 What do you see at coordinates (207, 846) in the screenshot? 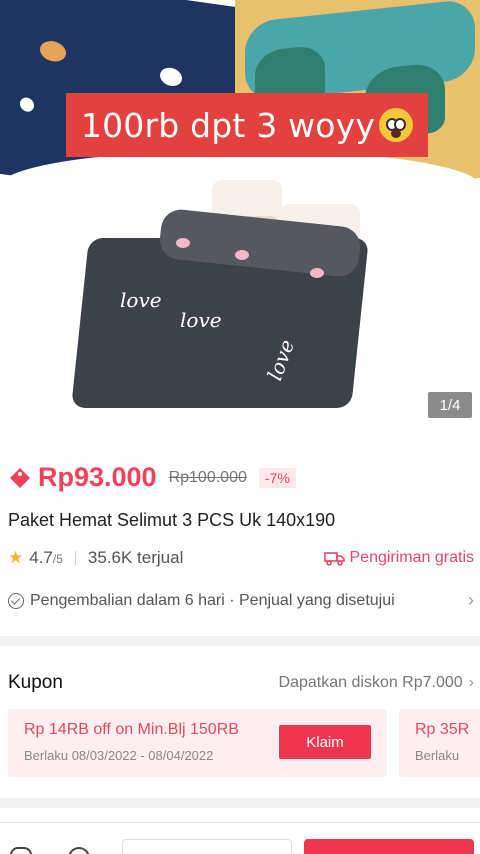
I see `add-to-cart-button` at bounding box center [207, 846].